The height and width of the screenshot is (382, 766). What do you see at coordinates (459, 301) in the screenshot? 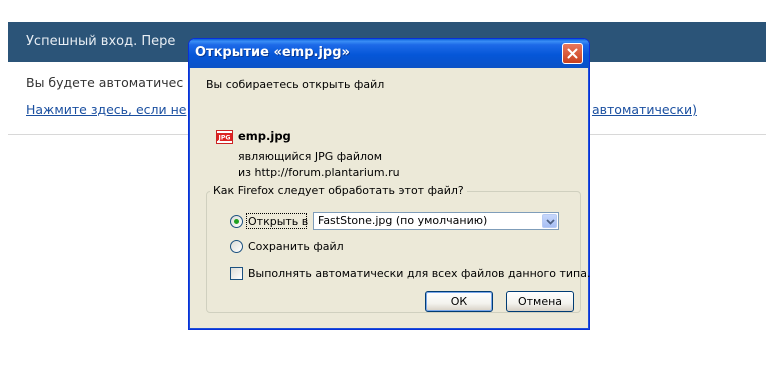
I see `ok-button: ОК` at bounding box center [459, 301].